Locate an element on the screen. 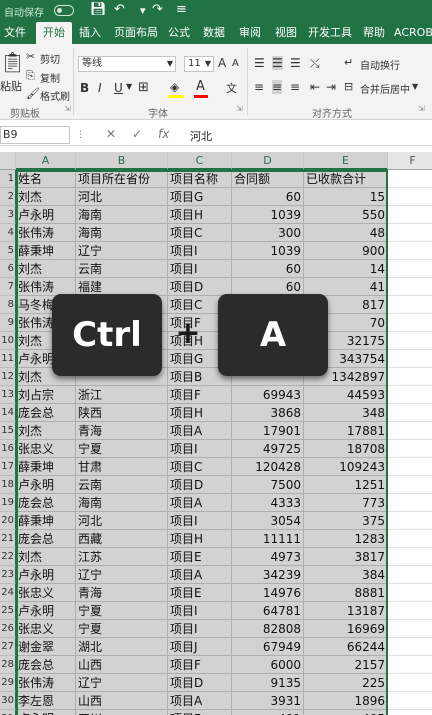 The width and height of the screenshot is (432, 715). cell-b30: 山西 is located at coordinates (122, 701).